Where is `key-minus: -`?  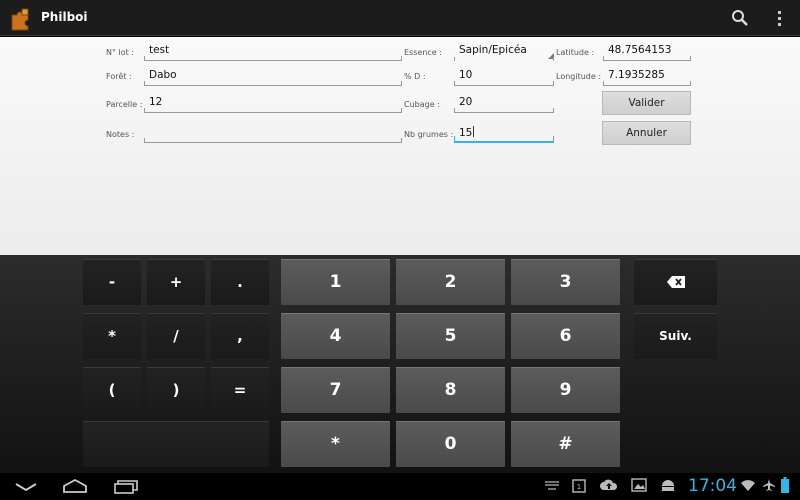
key-minus: - is located at coordinates (112, 282).